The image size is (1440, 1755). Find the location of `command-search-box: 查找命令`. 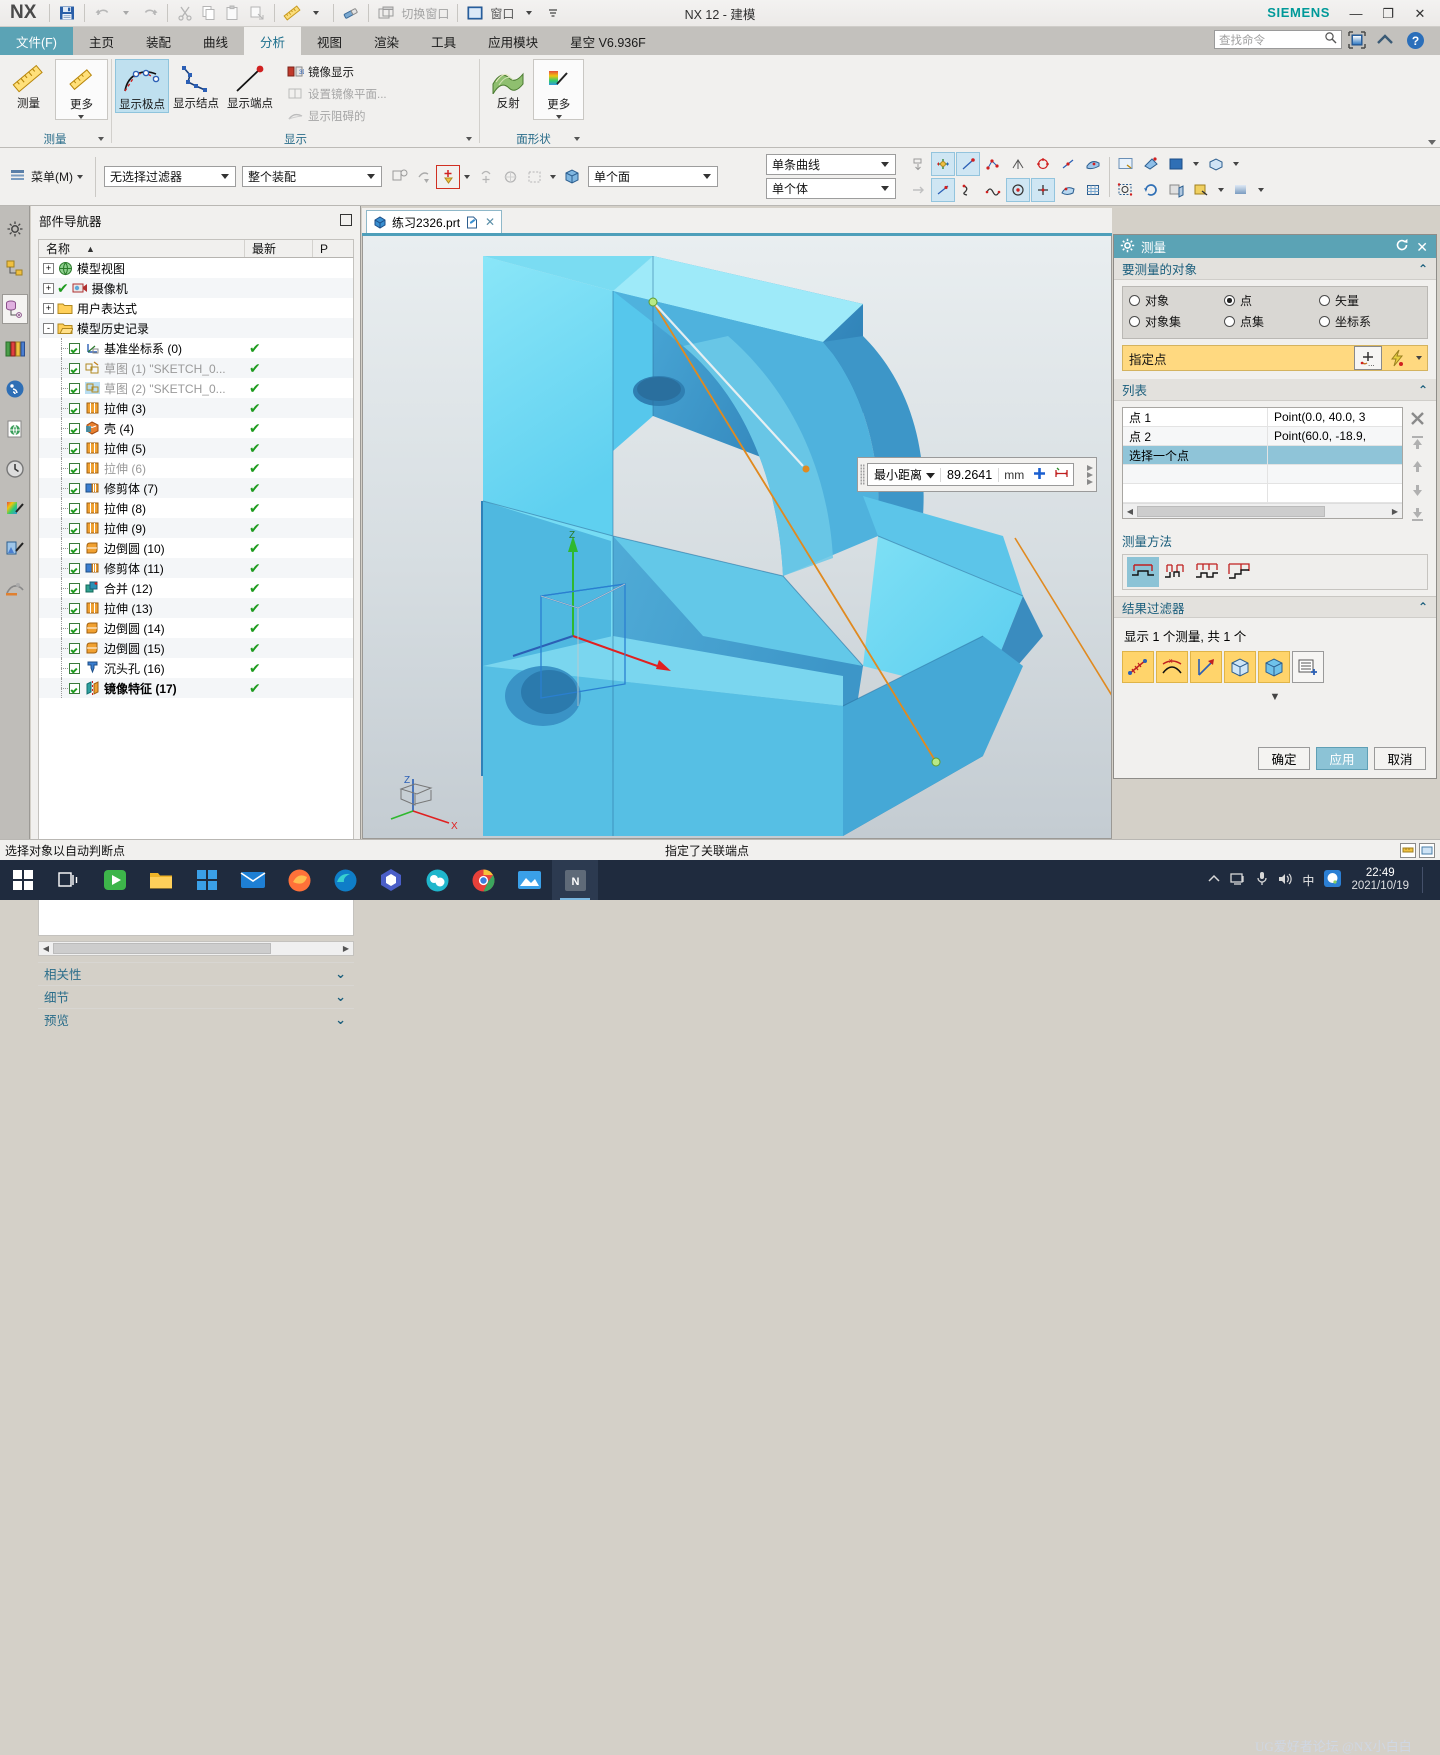

command-search-box: 查找命令 is located at coordinates (1278, 39).